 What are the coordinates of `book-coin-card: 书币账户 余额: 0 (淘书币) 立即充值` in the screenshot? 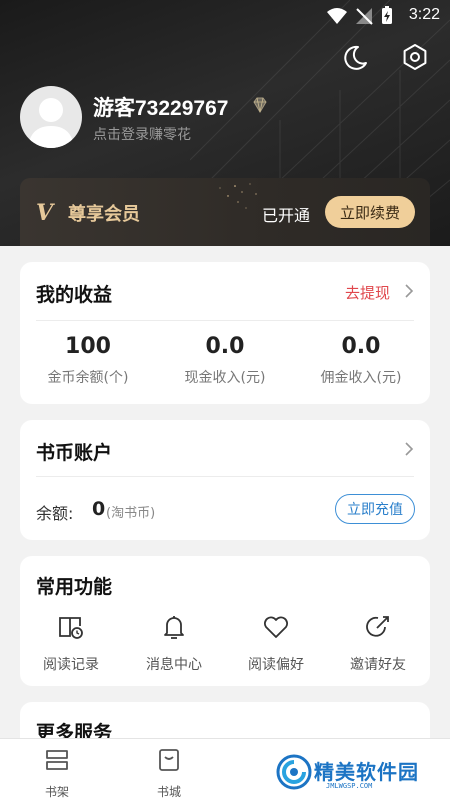 It's located at (225, 480).